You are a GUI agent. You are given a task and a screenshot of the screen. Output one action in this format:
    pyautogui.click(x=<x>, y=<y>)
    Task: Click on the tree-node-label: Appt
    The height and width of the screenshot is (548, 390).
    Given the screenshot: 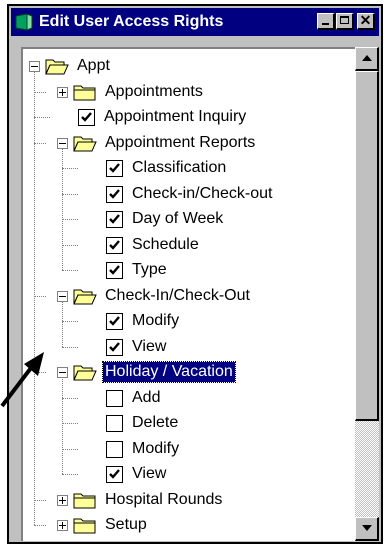 What is the action you would take?
    pyautogui.click(x=93, y=65)
    